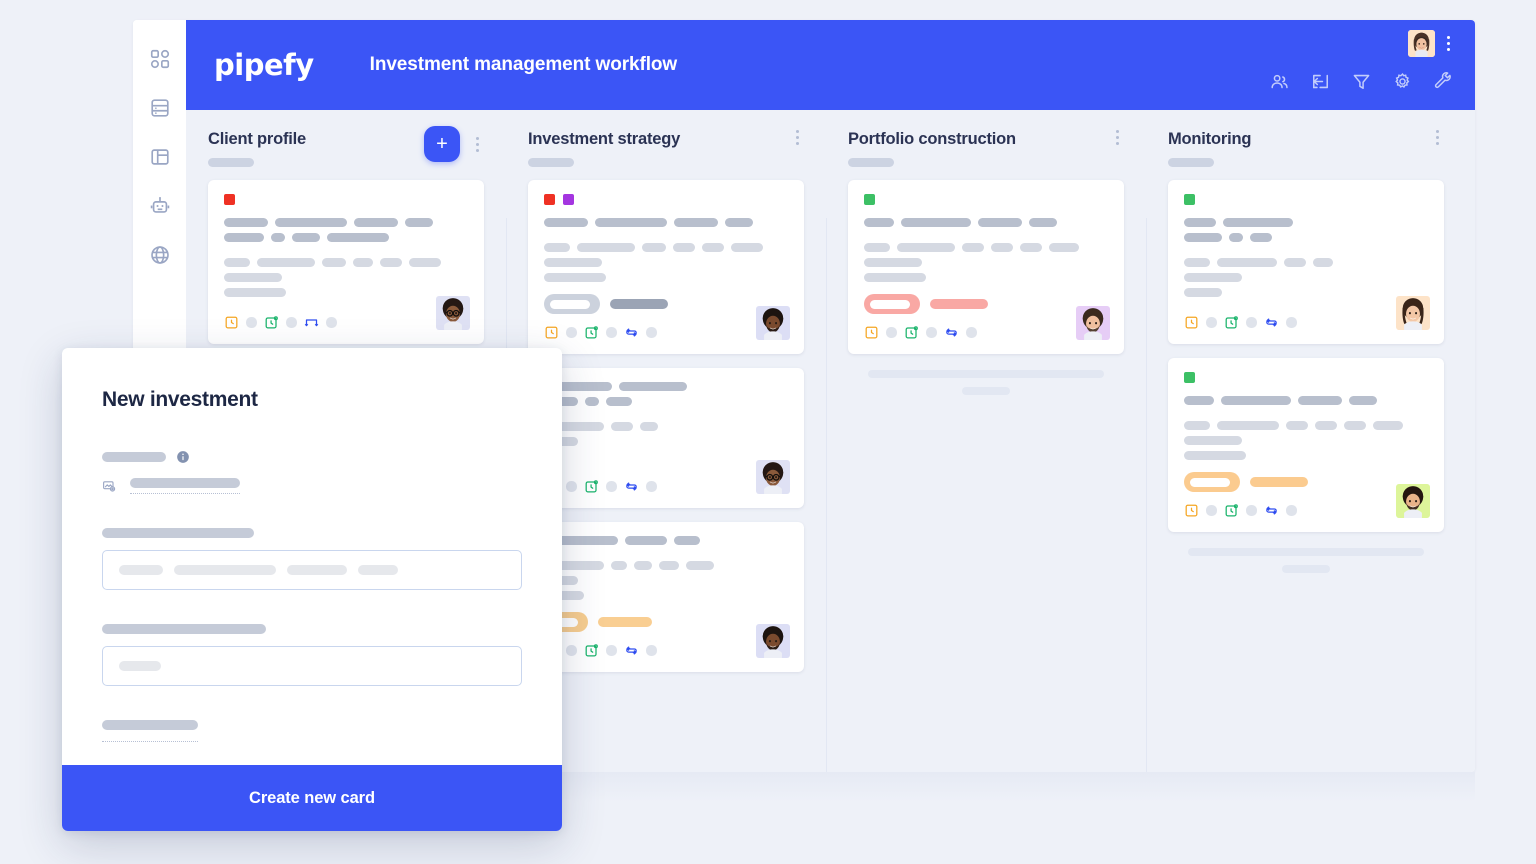 This screenshot has height=864, width=1536. What do you see at coordinates (523, 64) in the screenshot?
I see `page-title: Investment management workflow` at bounding box center [523, 64].